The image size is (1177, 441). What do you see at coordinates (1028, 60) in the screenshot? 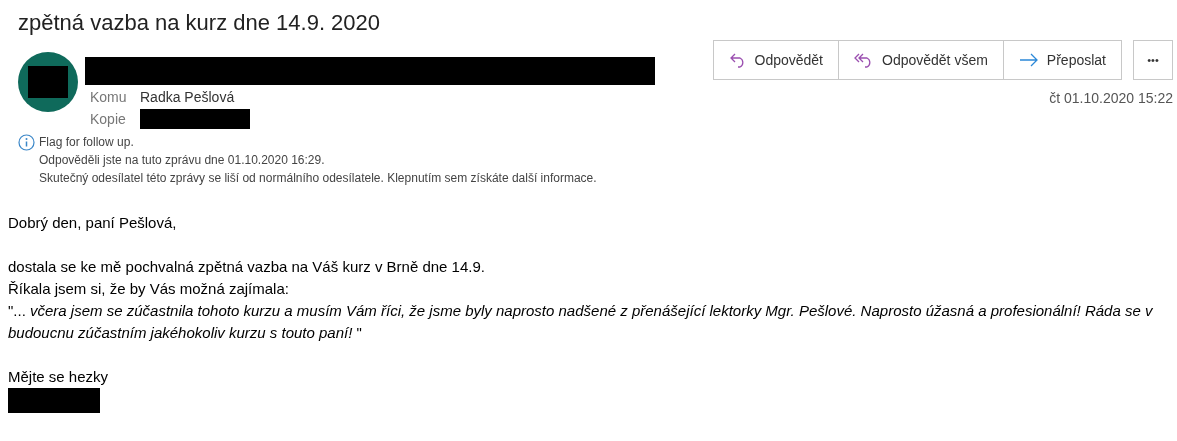
I see `forward-arrow-icon` at bounding box center [1028, 60].